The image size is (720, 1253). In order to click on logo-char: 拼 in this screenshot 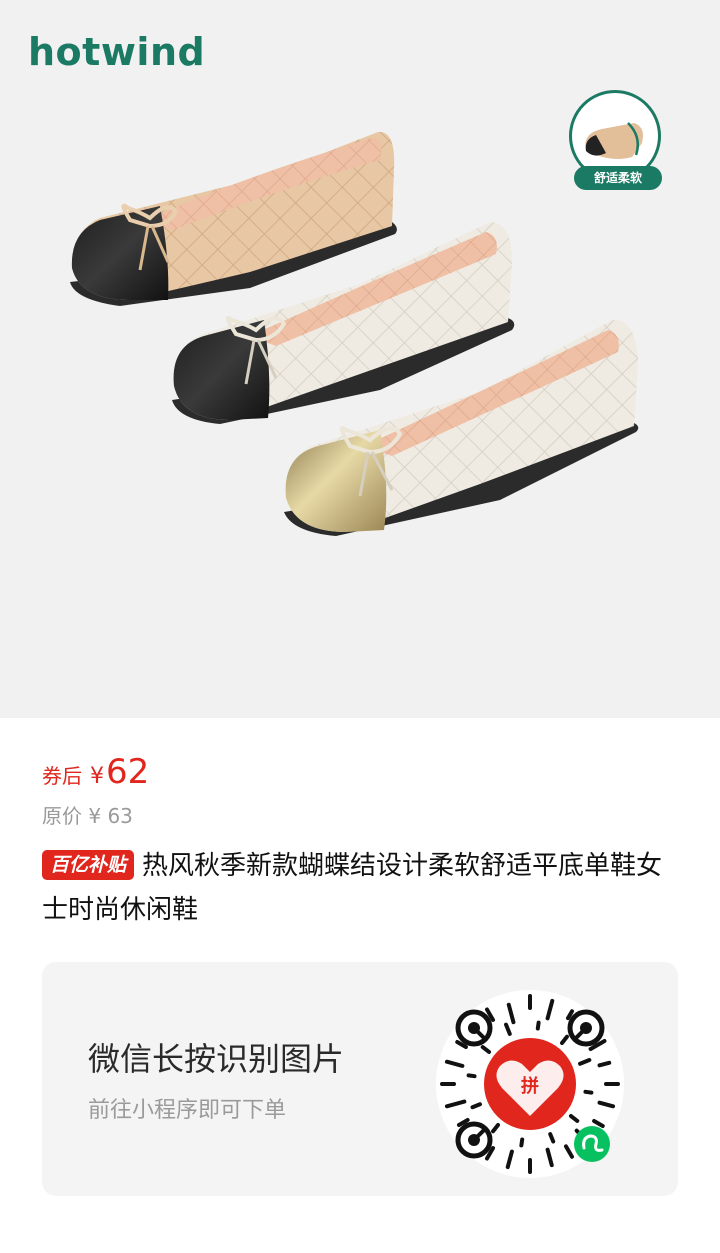, I will do `click(530, 1086)`.